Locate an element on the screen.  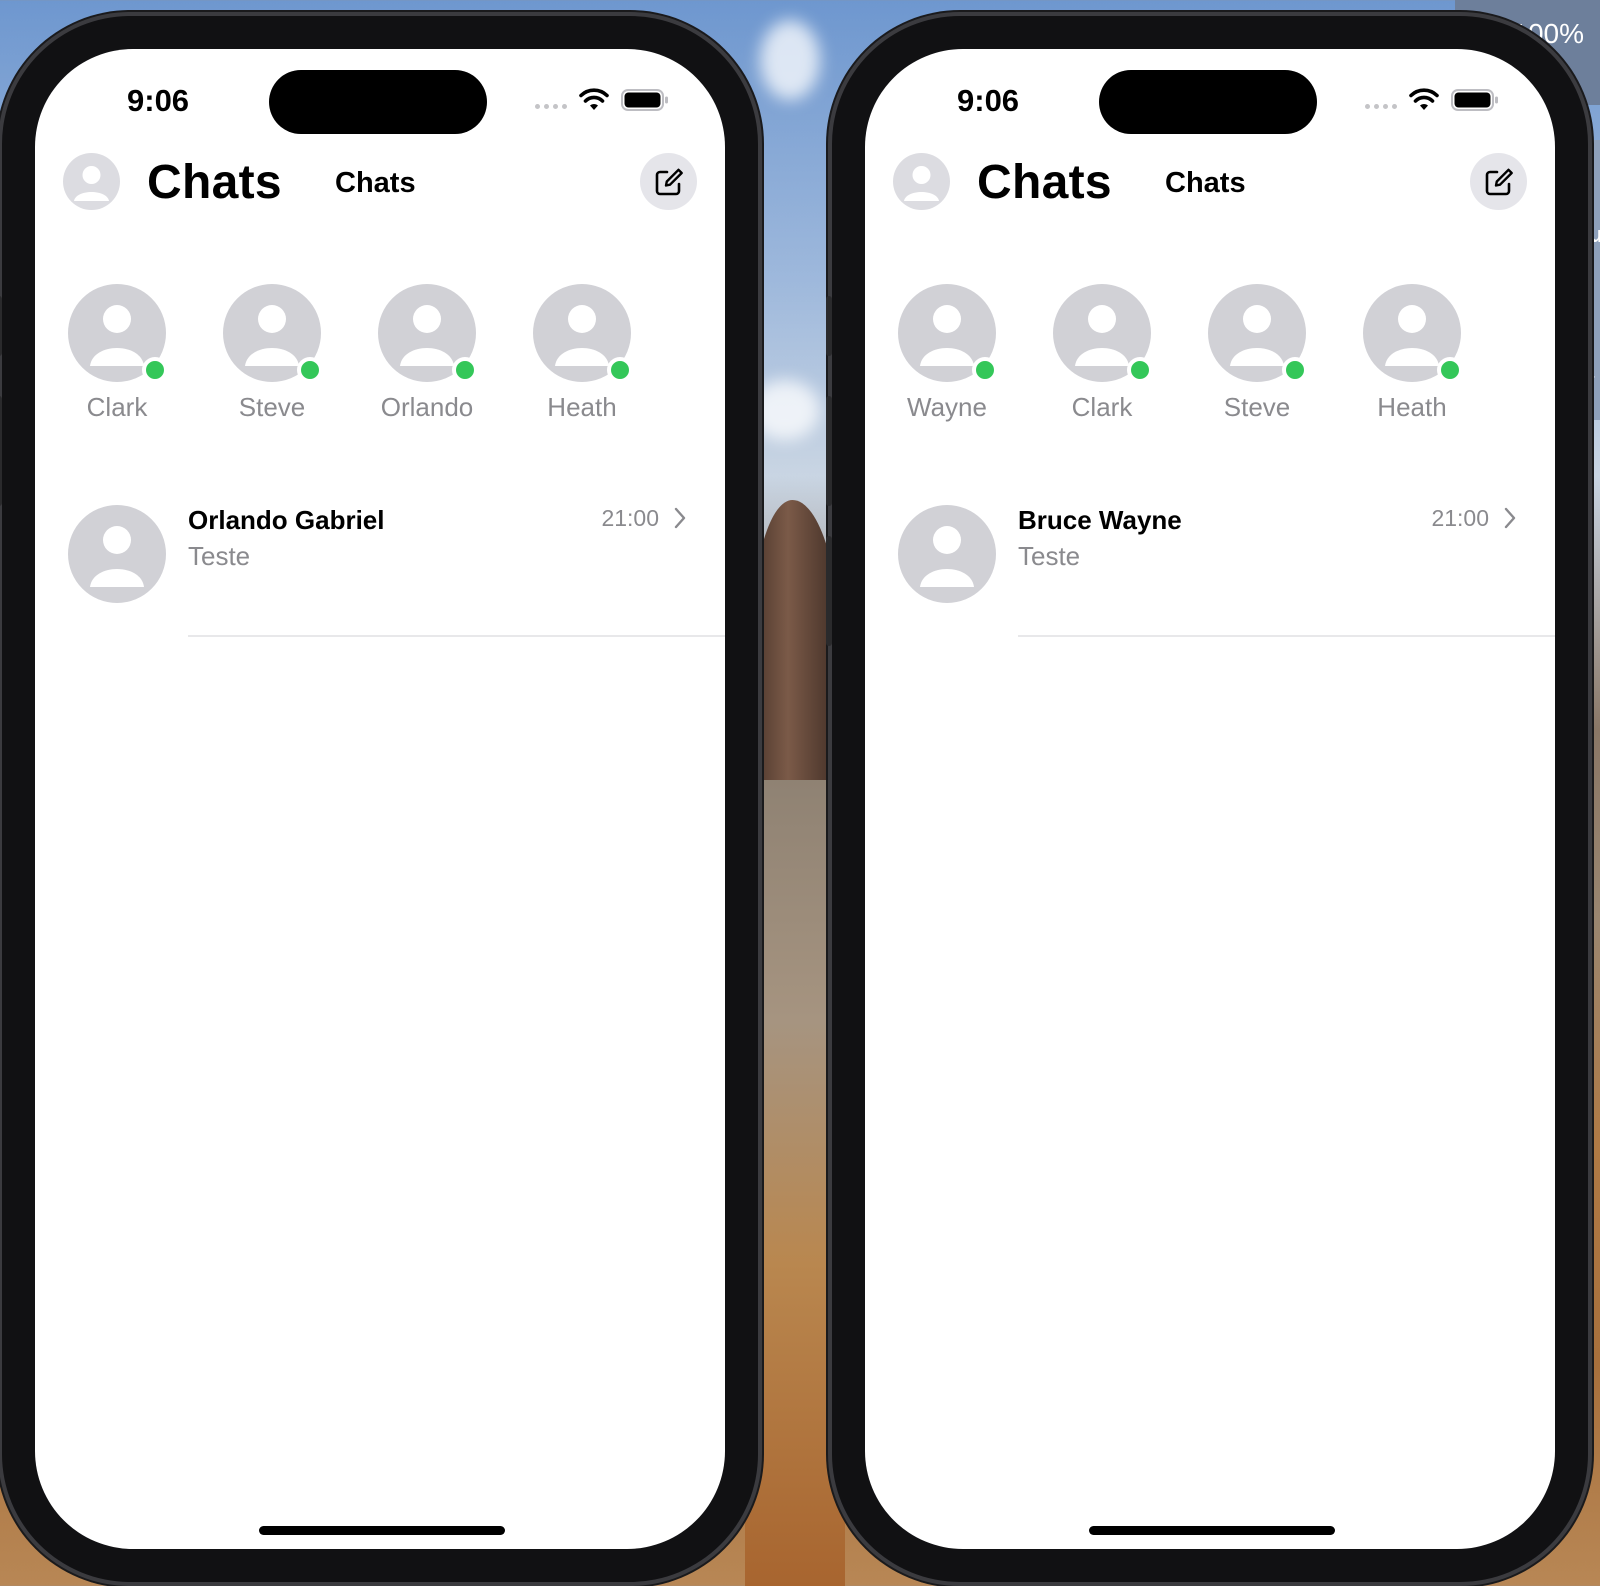
story-item: Wayne is located at coordinates (948, 353).